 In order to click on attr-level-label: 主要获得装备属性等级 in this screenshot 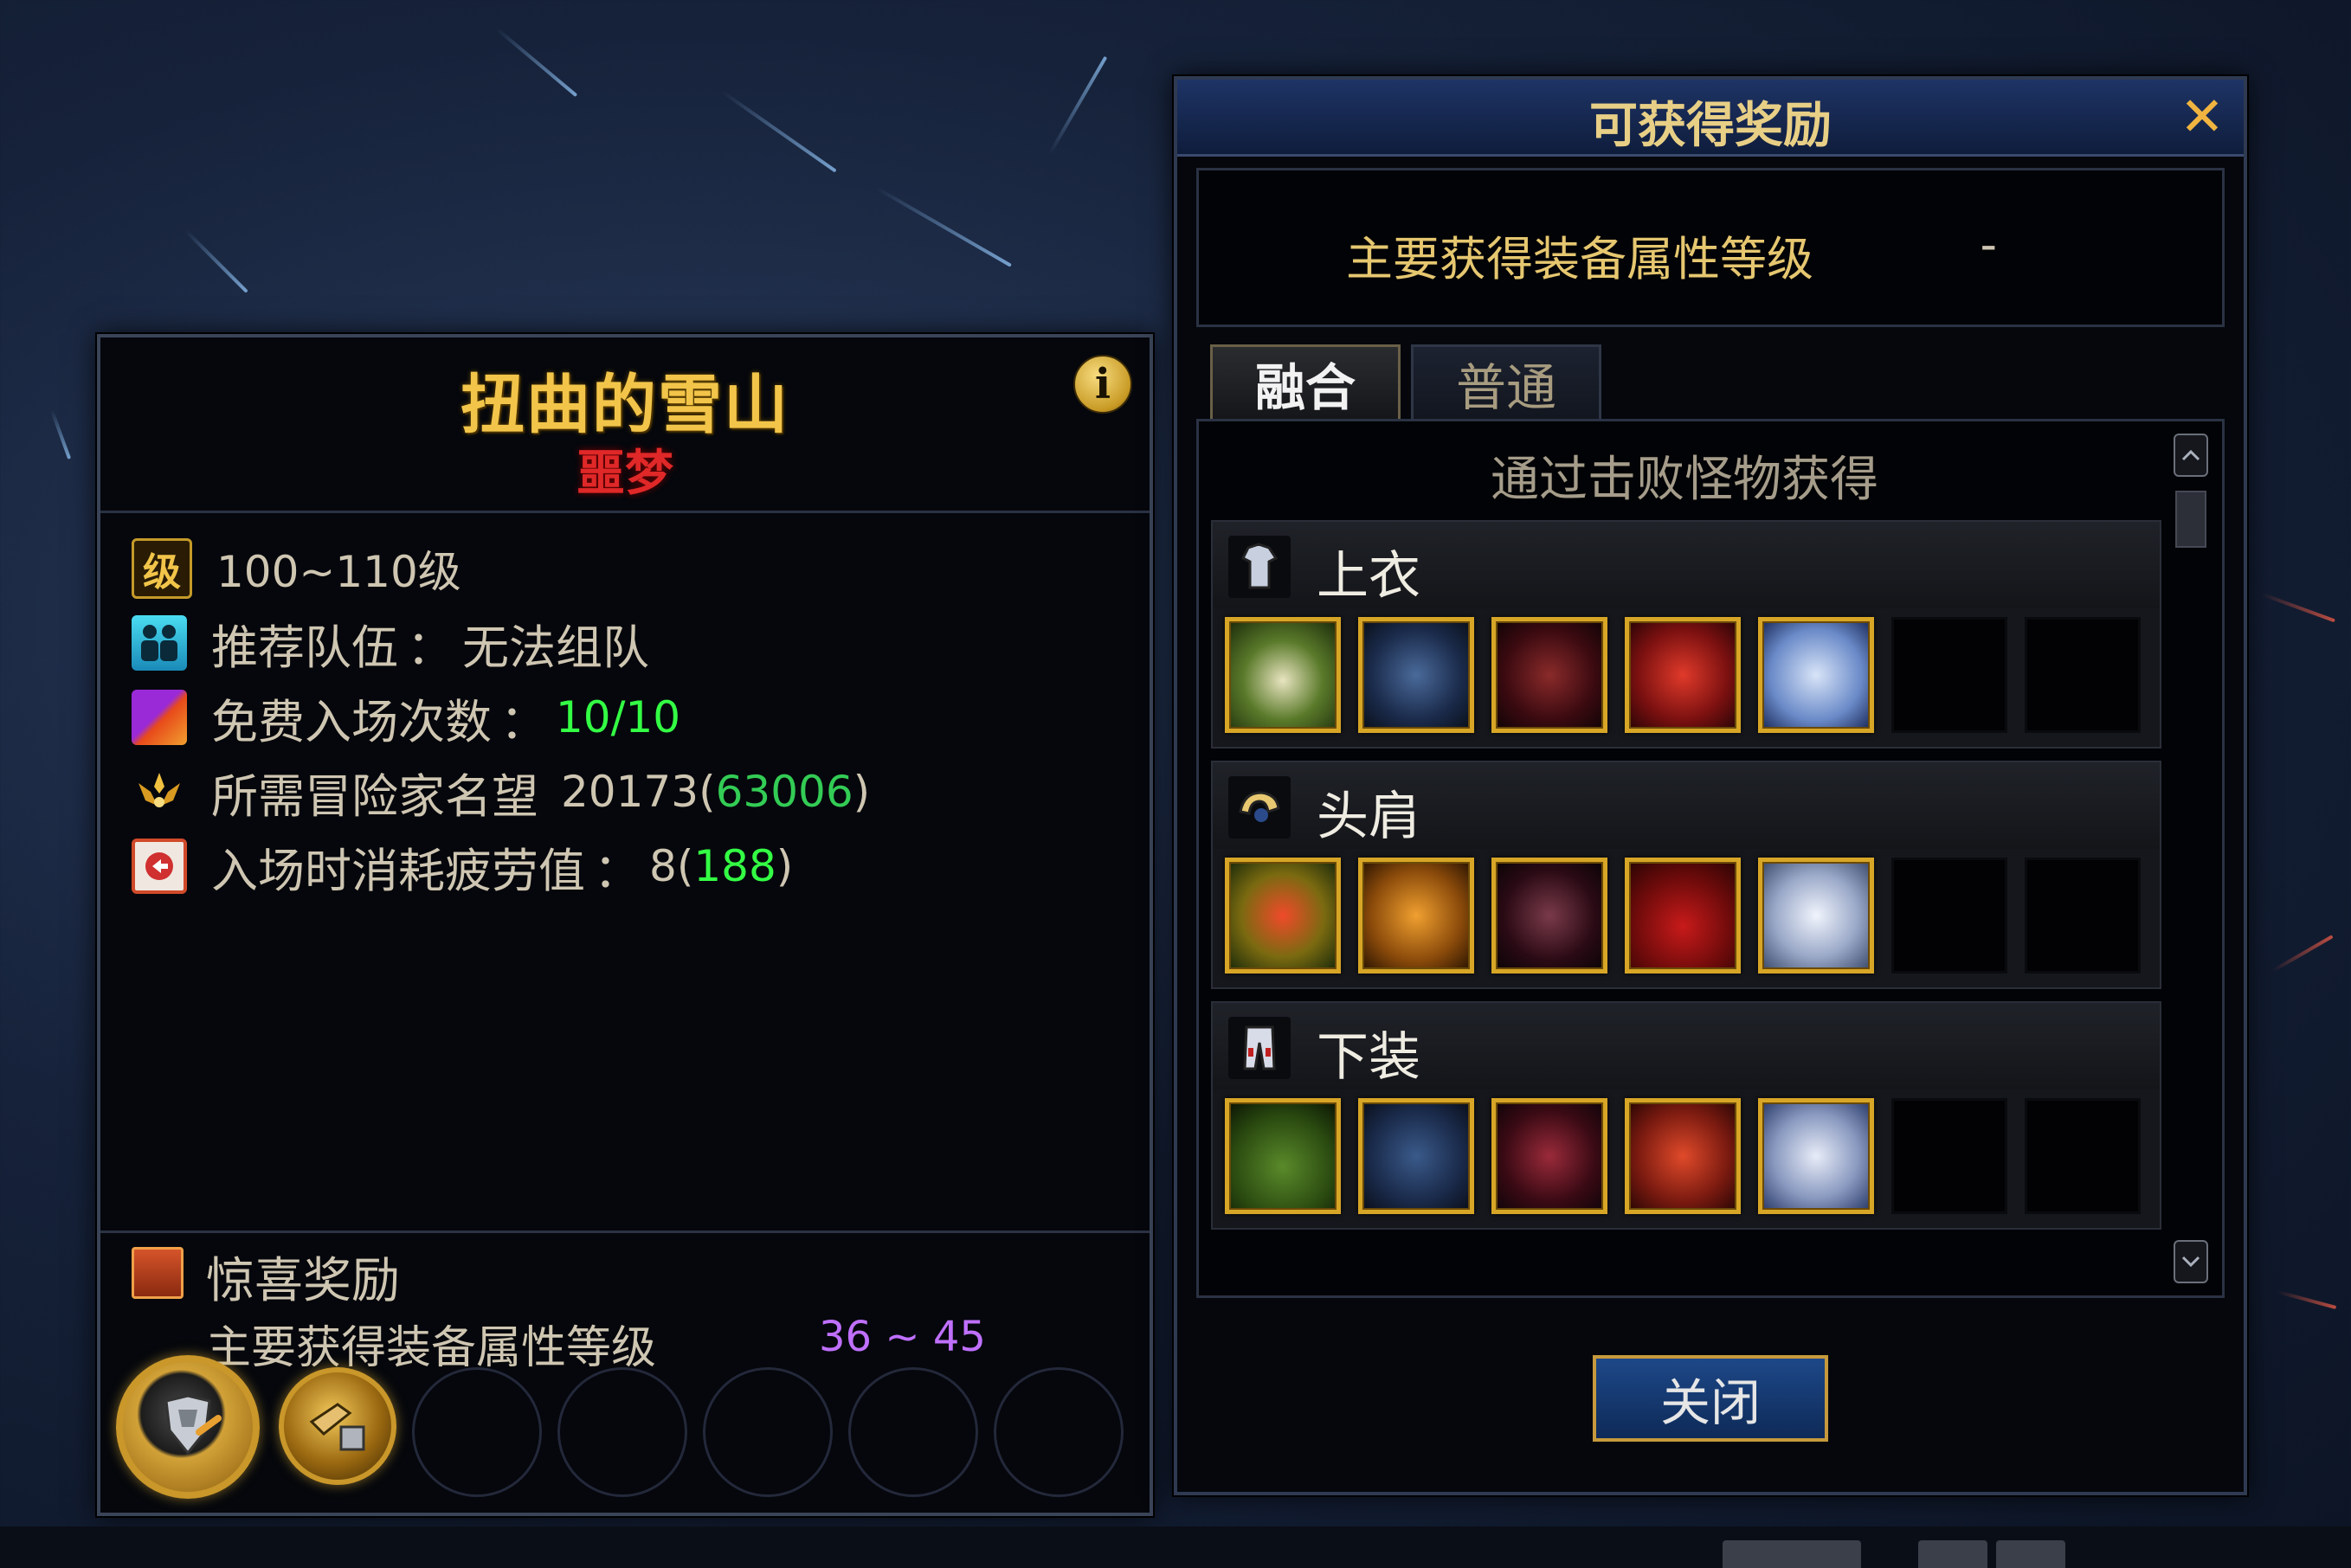, I will do `click(1579, 259)`.